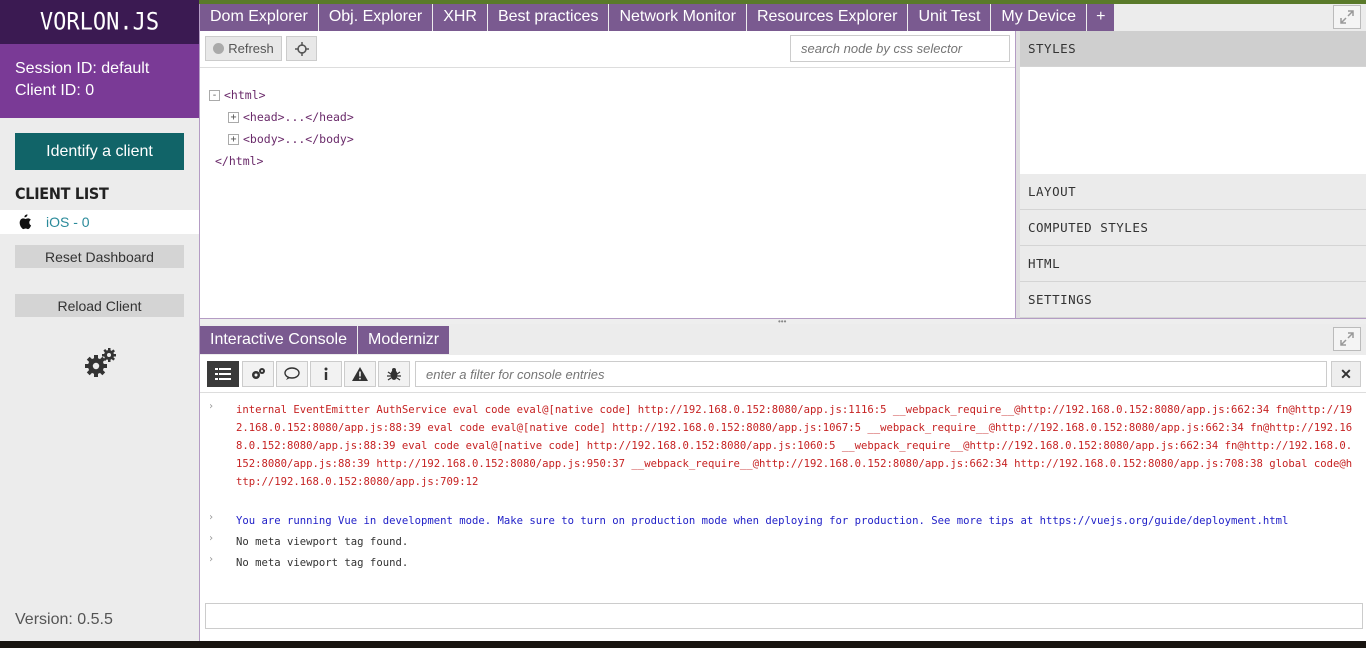 This screenshot has width=1366, height=648. What do you see at coordinates (214, 95) in the screenshot?
I see `collapse-toggle: -` at bounding box center [214, 95].